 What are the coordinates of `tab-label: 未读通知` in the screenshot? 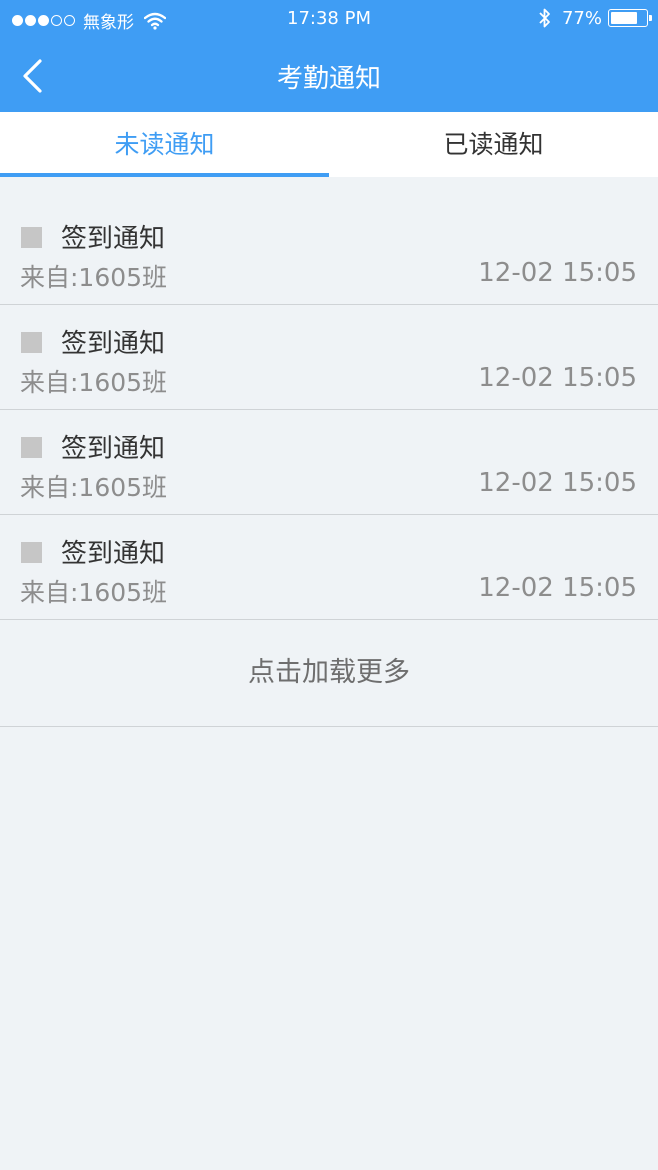 It's located at (164, 144).